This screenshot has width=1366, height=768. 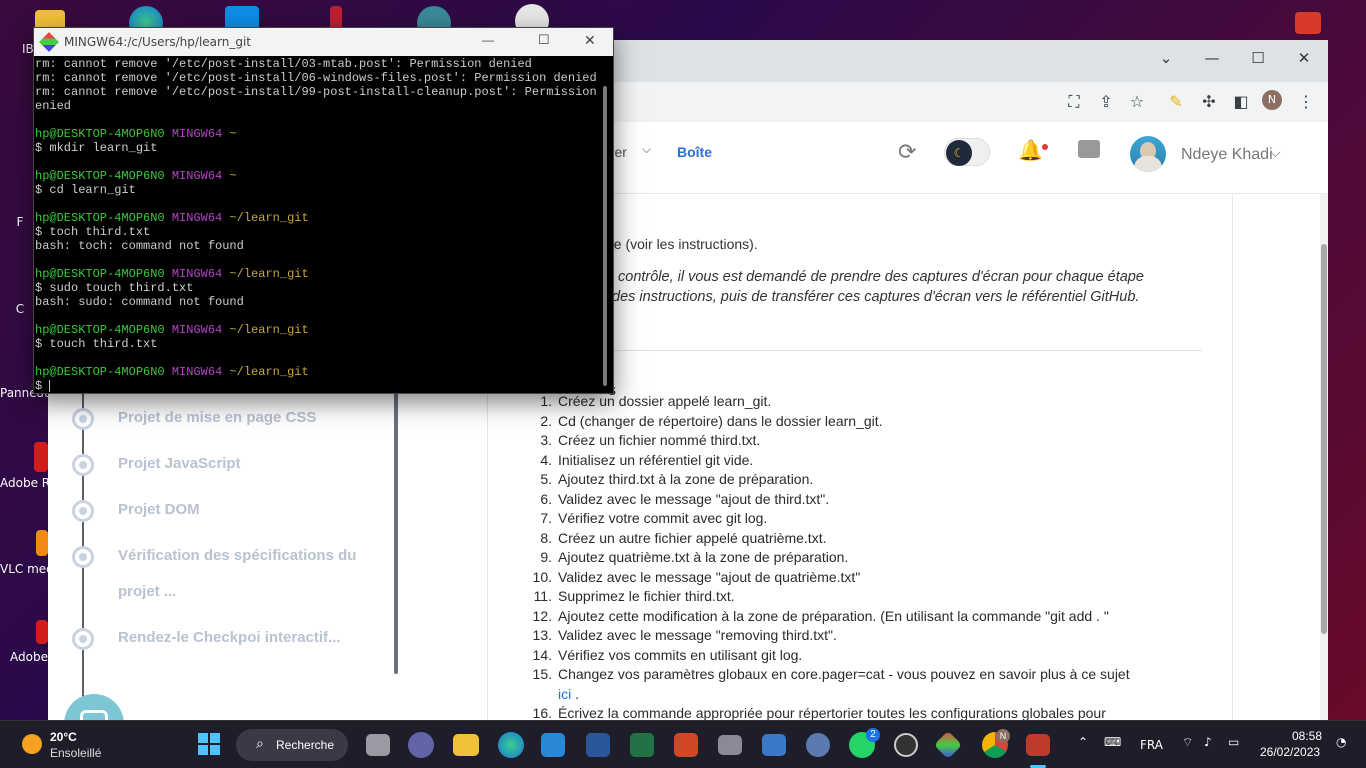 What do you see at coordinates (32, 744) in the screenshot?
I see `weather-sun-icon` at bounding box center [32, 744].